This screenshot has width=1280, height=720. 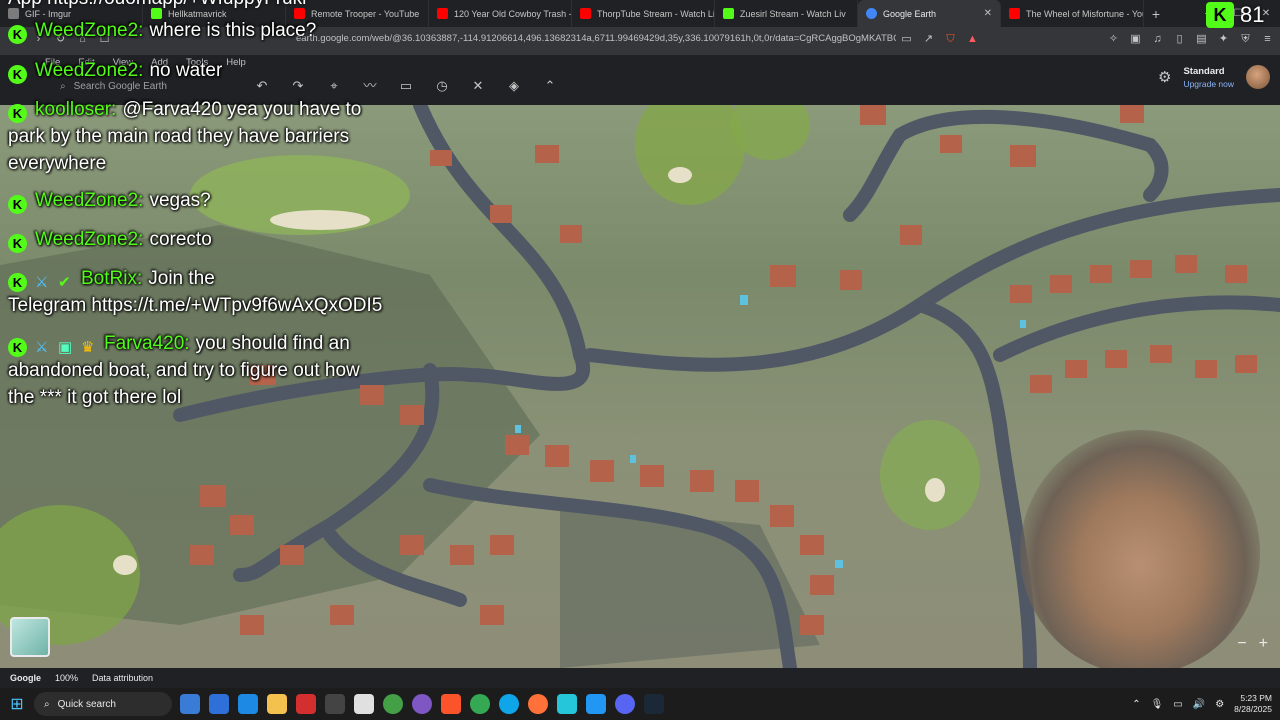 I want to click on menu-help: Help, so click(x=236, y=62).